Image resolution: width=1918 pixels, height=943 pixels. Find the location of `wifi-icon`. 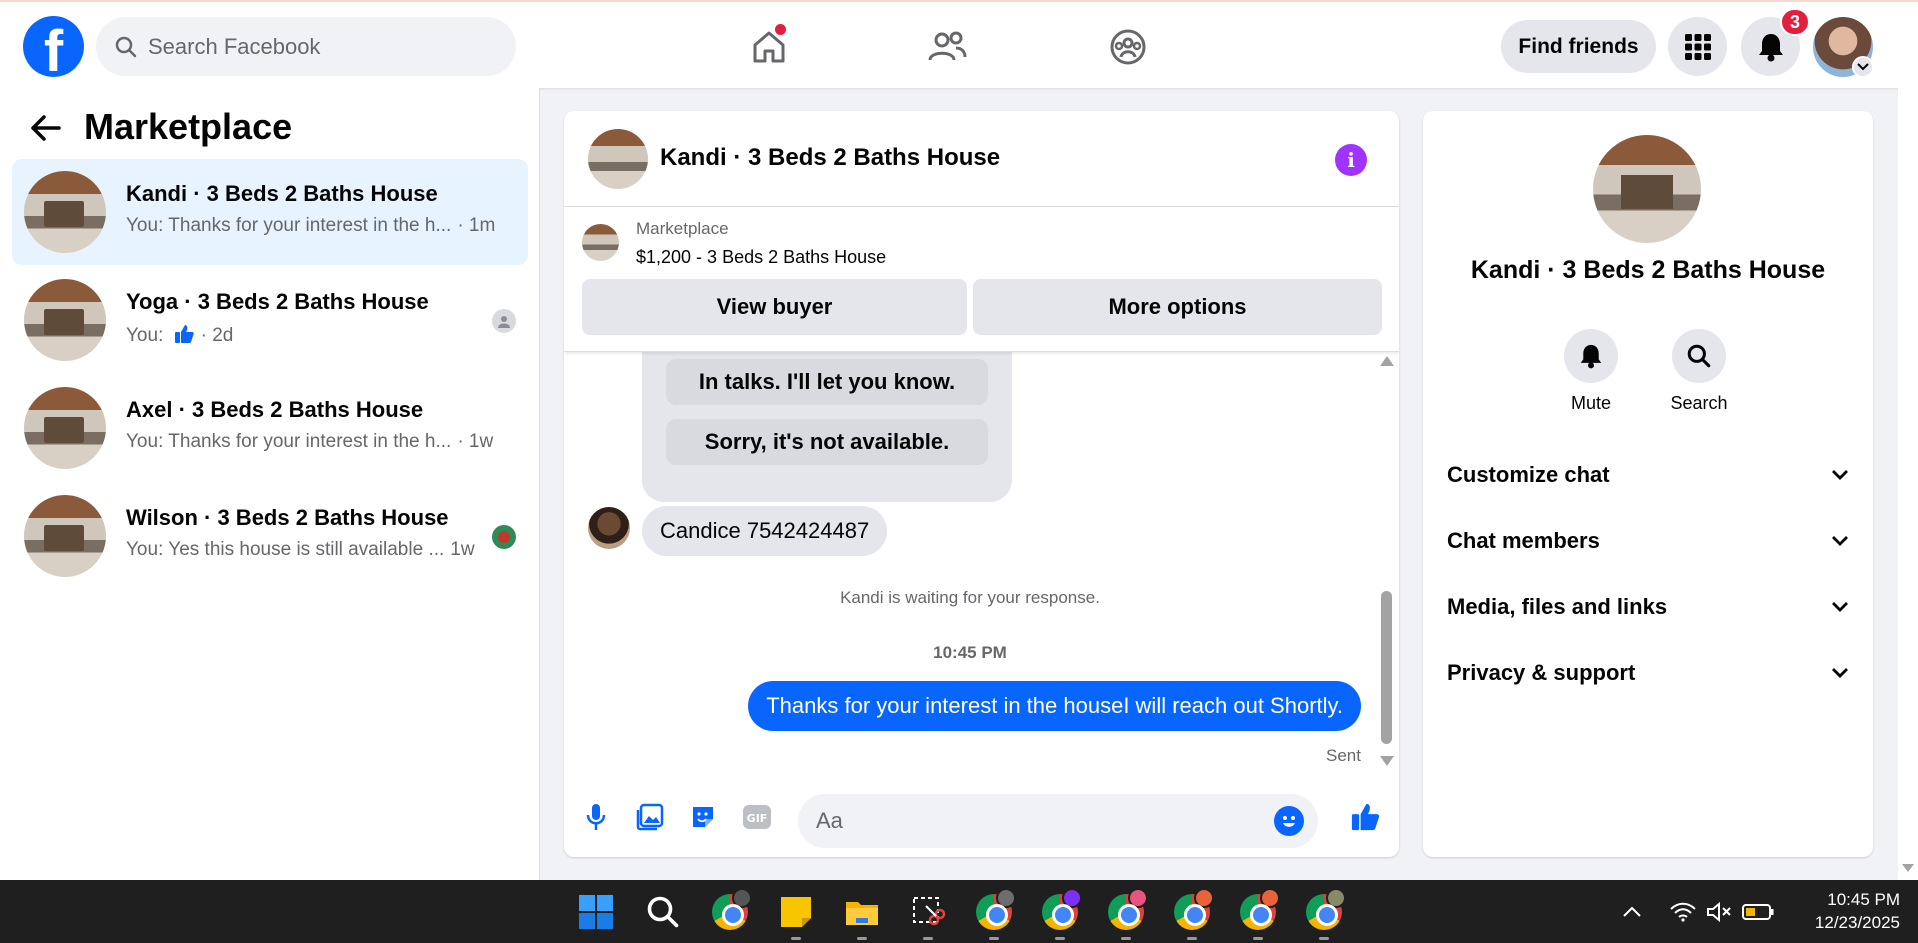

wifi-icon is located at coordinates (1683, 912).